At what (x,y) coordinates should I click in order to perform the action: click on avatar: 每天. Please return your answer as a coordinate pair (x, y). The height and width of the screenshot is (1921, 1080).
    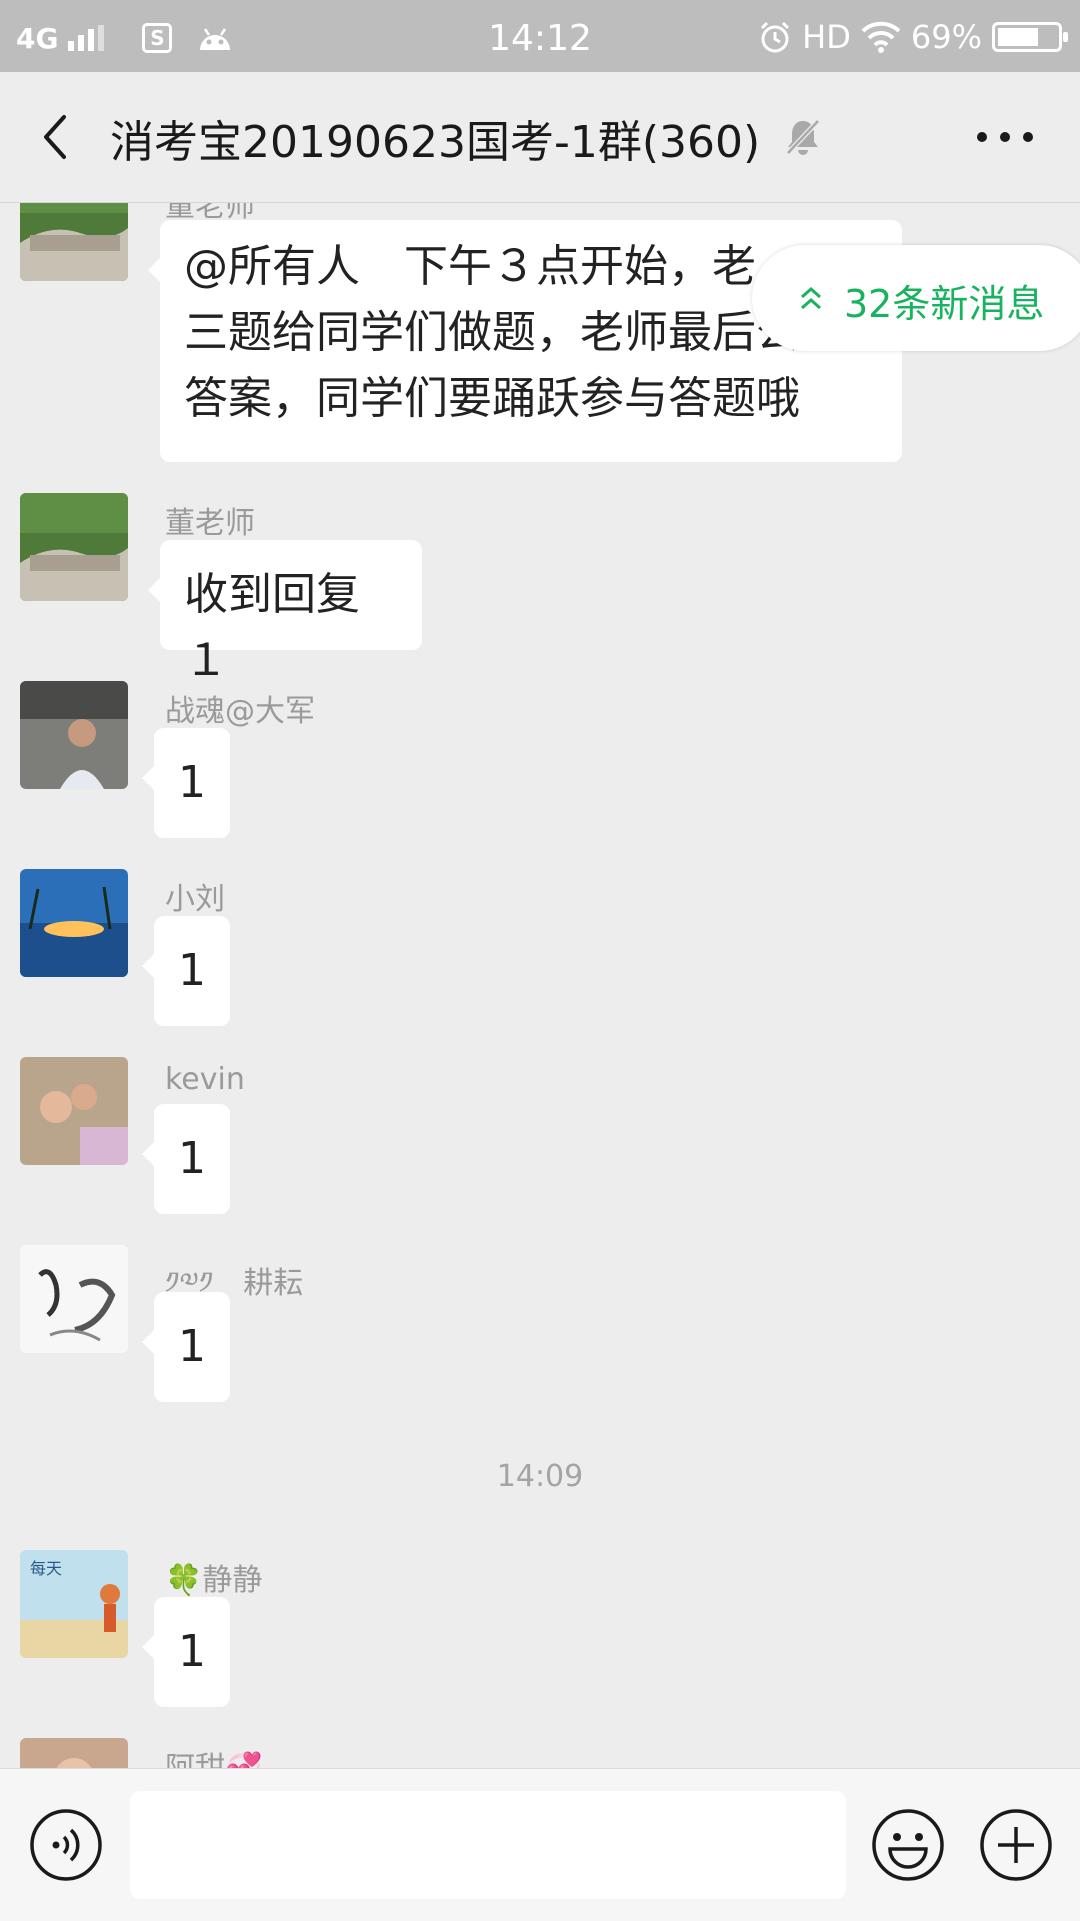
    Looking at the image, I should click on (74, 1604).